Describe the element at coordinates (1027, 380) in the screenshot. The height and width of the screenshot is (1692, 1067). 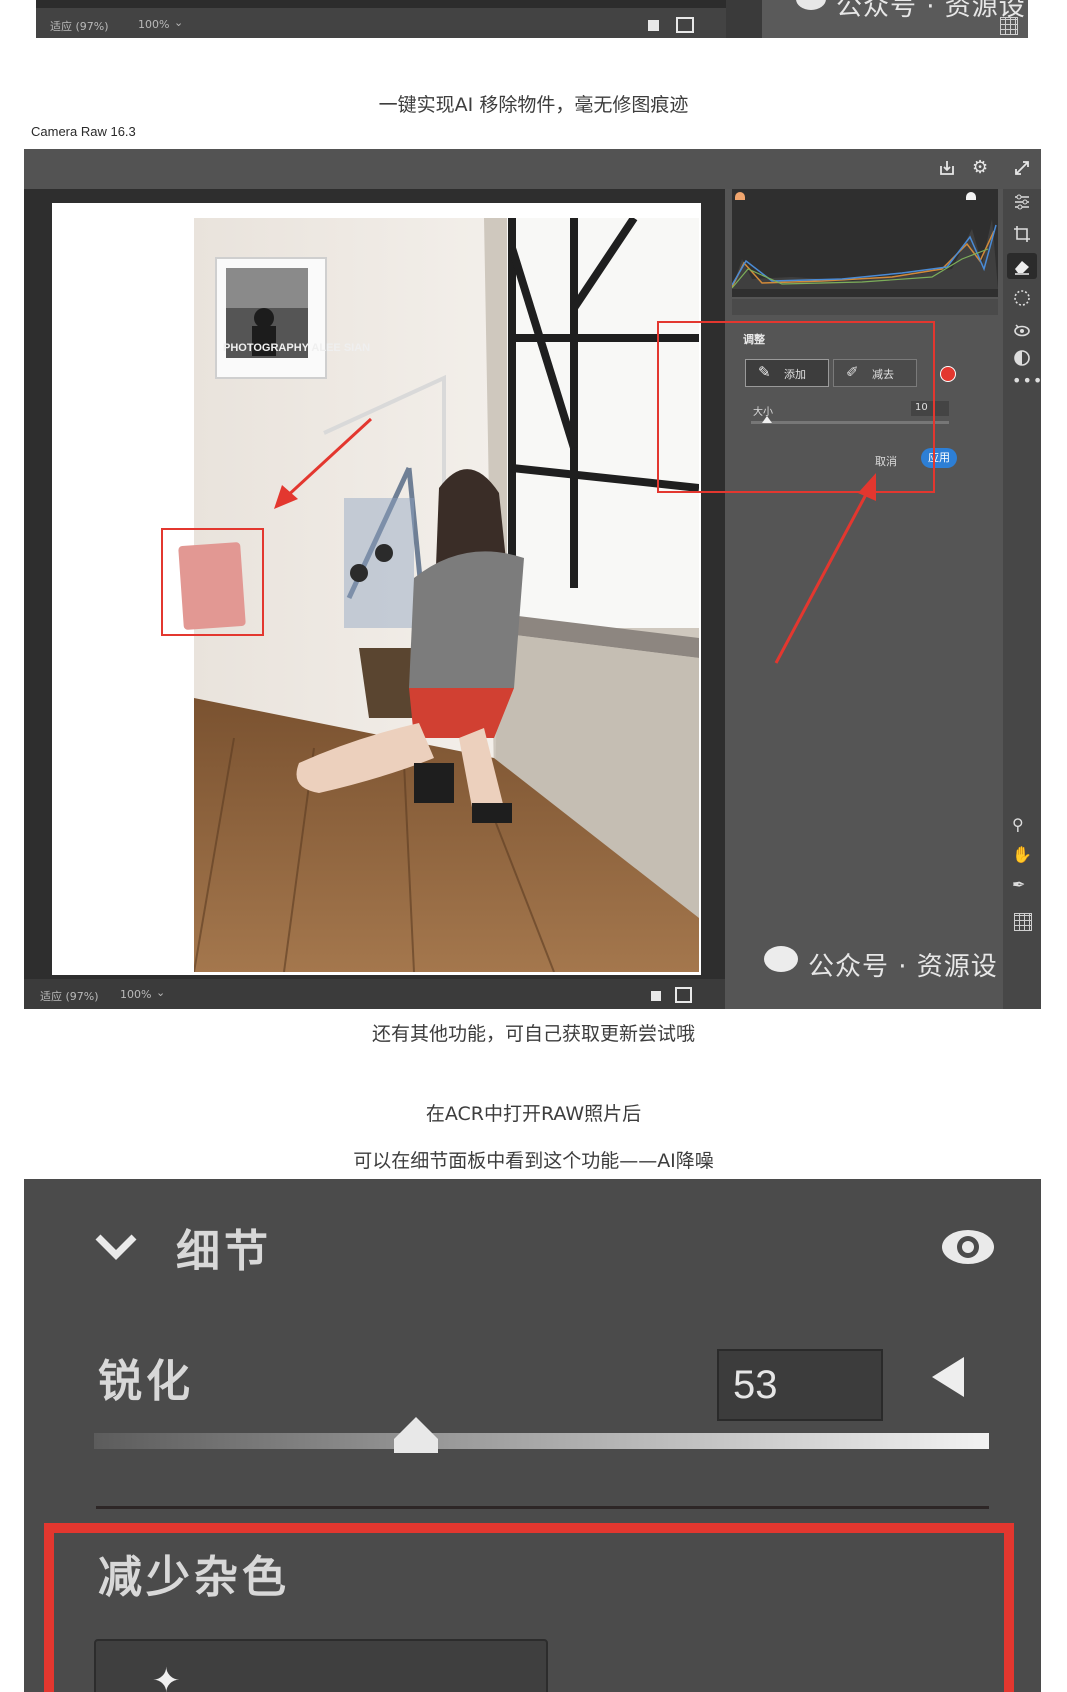
I see `more-icon: •••` at that location.